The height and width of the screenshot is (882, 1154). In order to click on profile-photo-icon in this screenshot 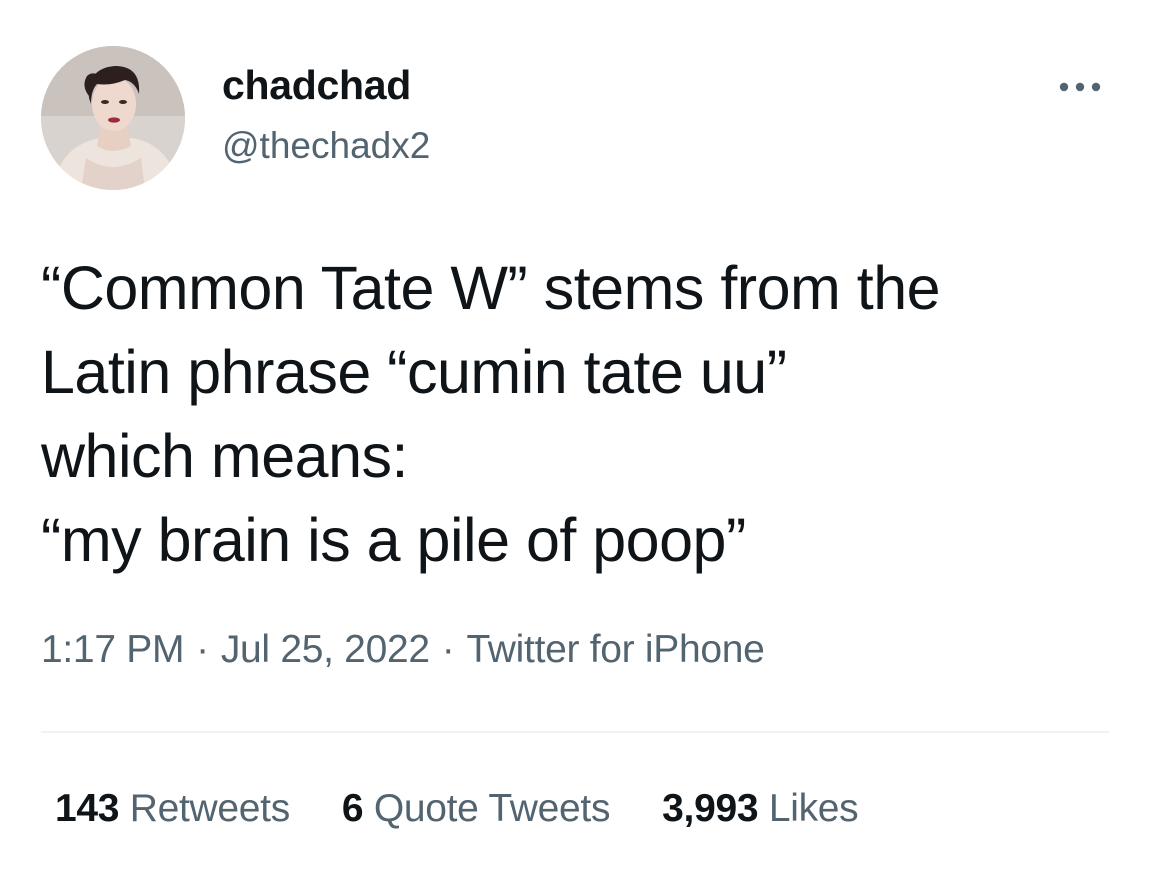, I will do `click(113, 118)`.